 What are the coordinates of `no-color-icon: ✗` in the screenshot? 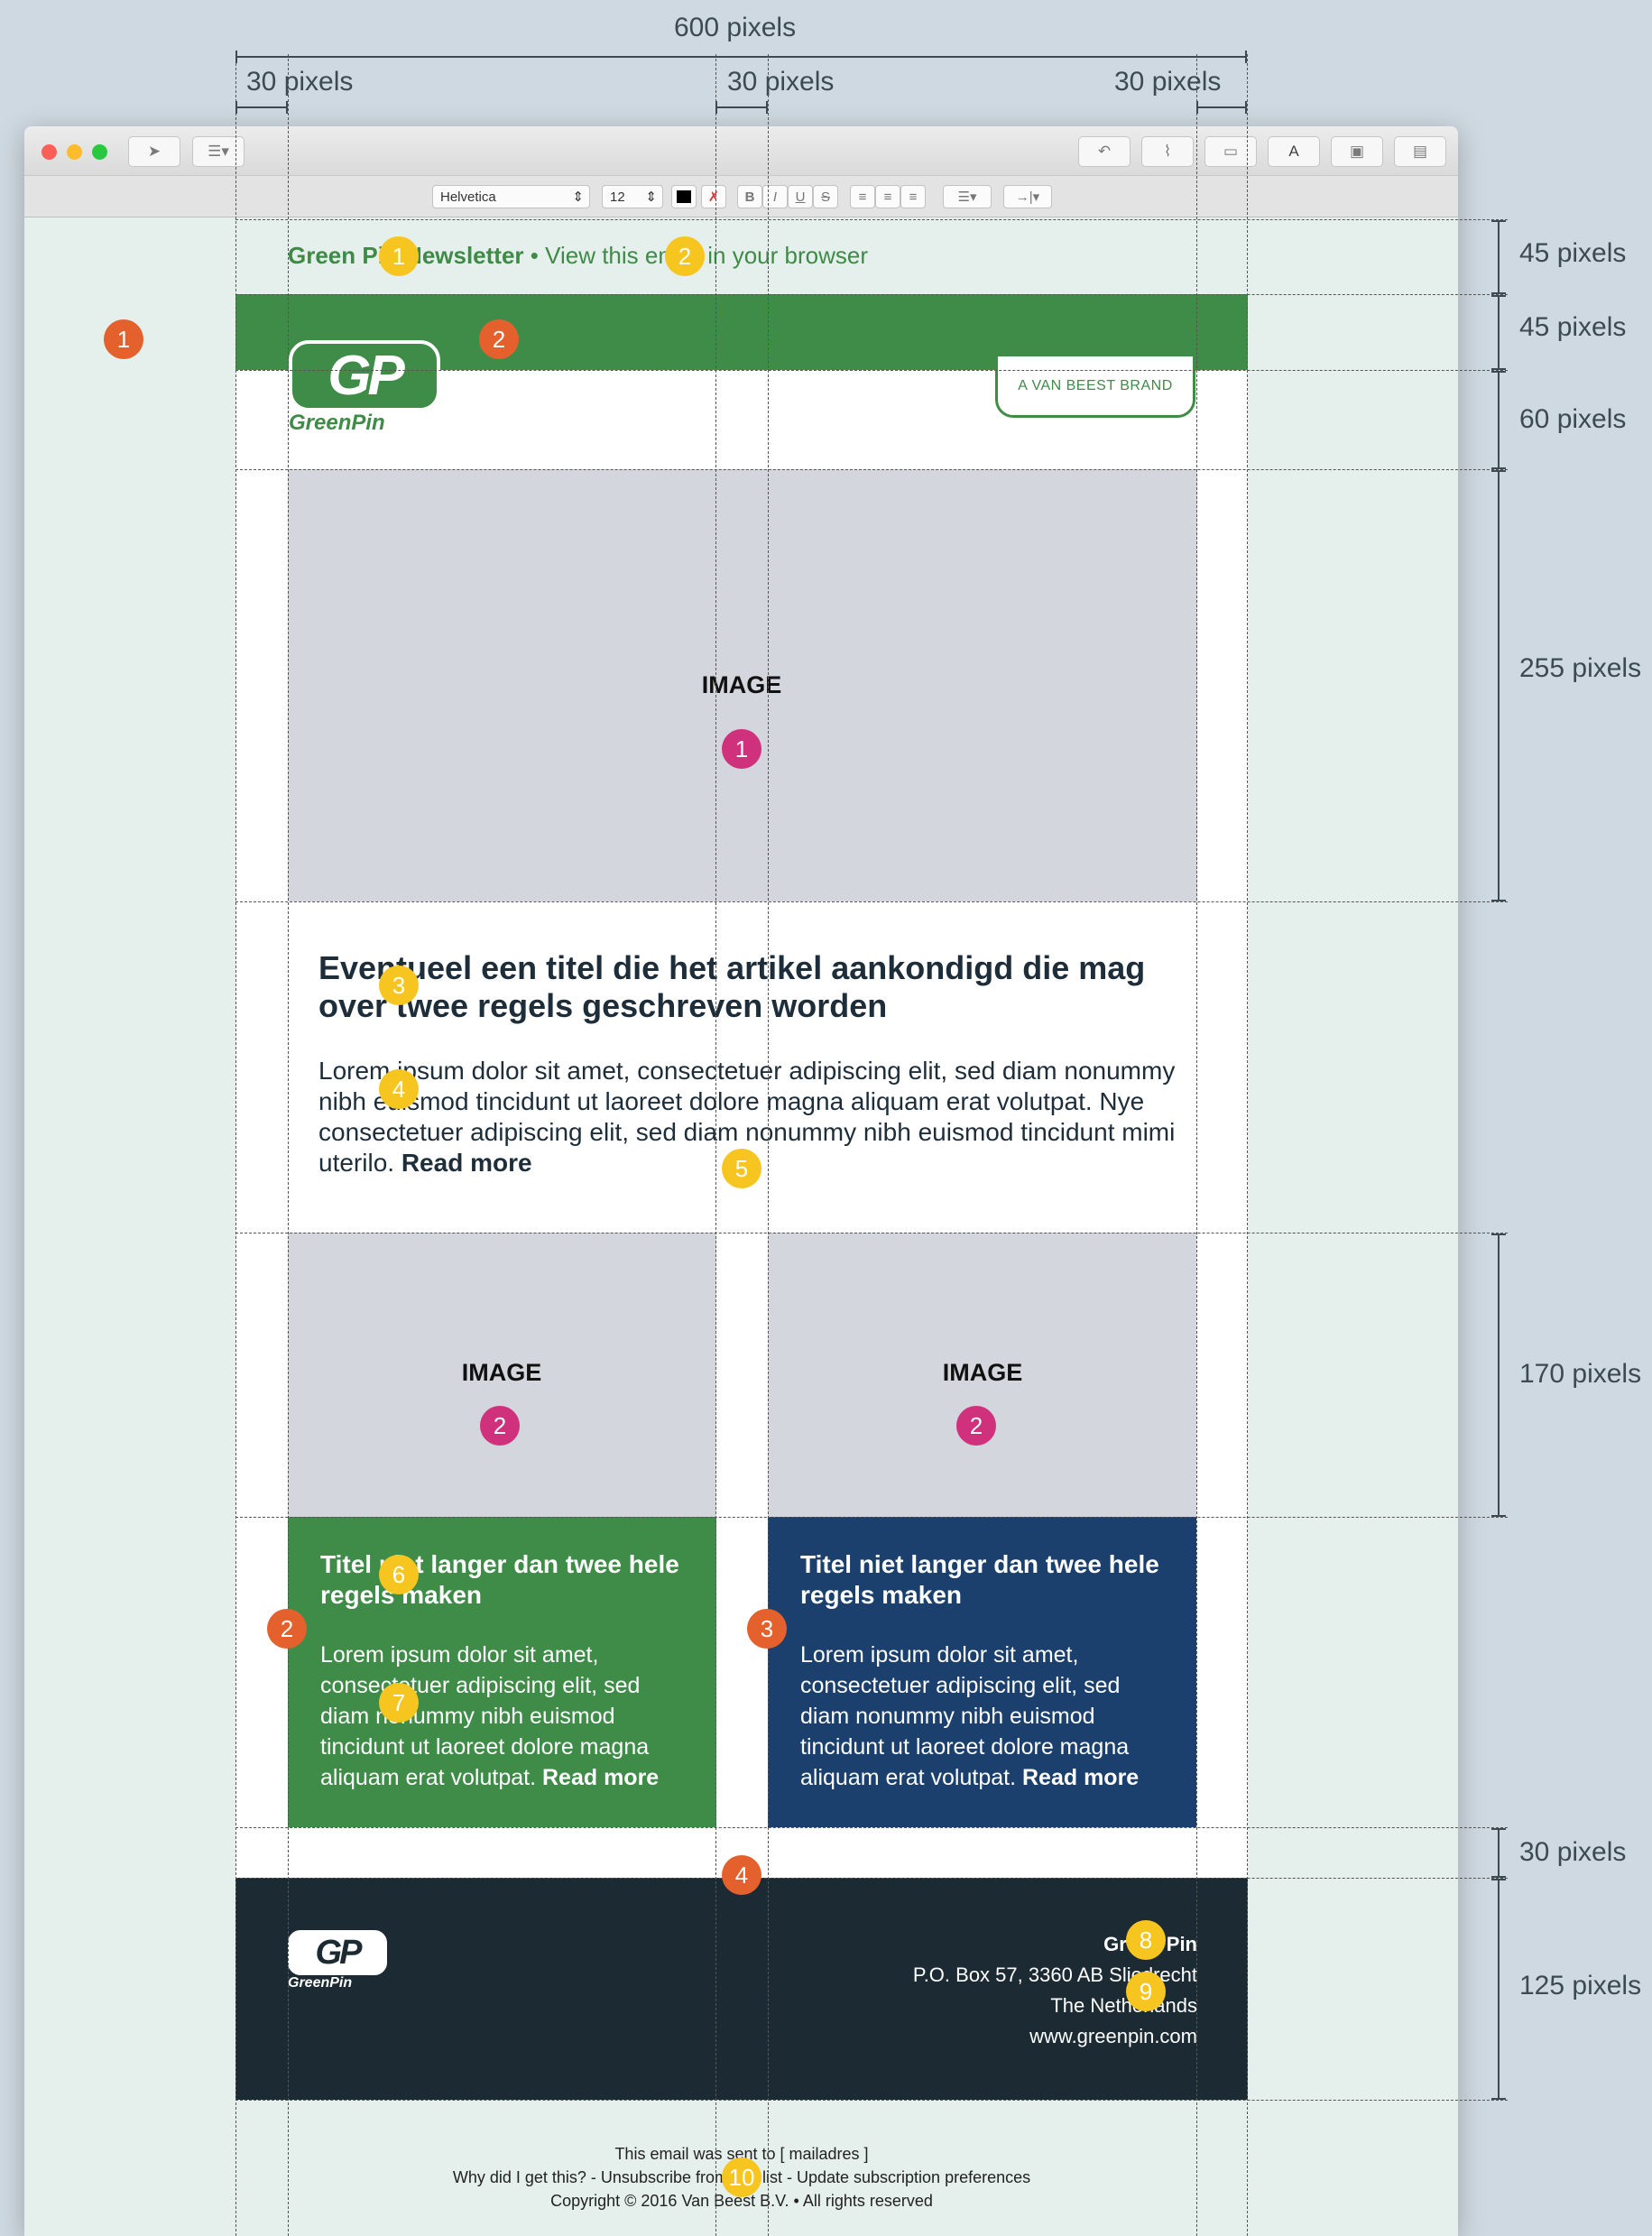 It's located at (713, 197).